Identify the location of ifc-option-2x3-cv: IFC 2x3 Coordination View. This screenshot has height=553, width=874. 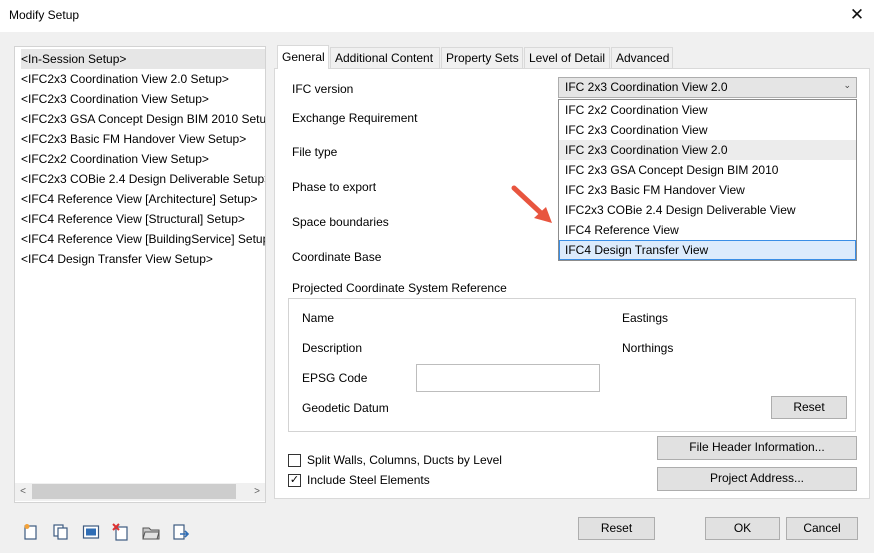
(707, 130).